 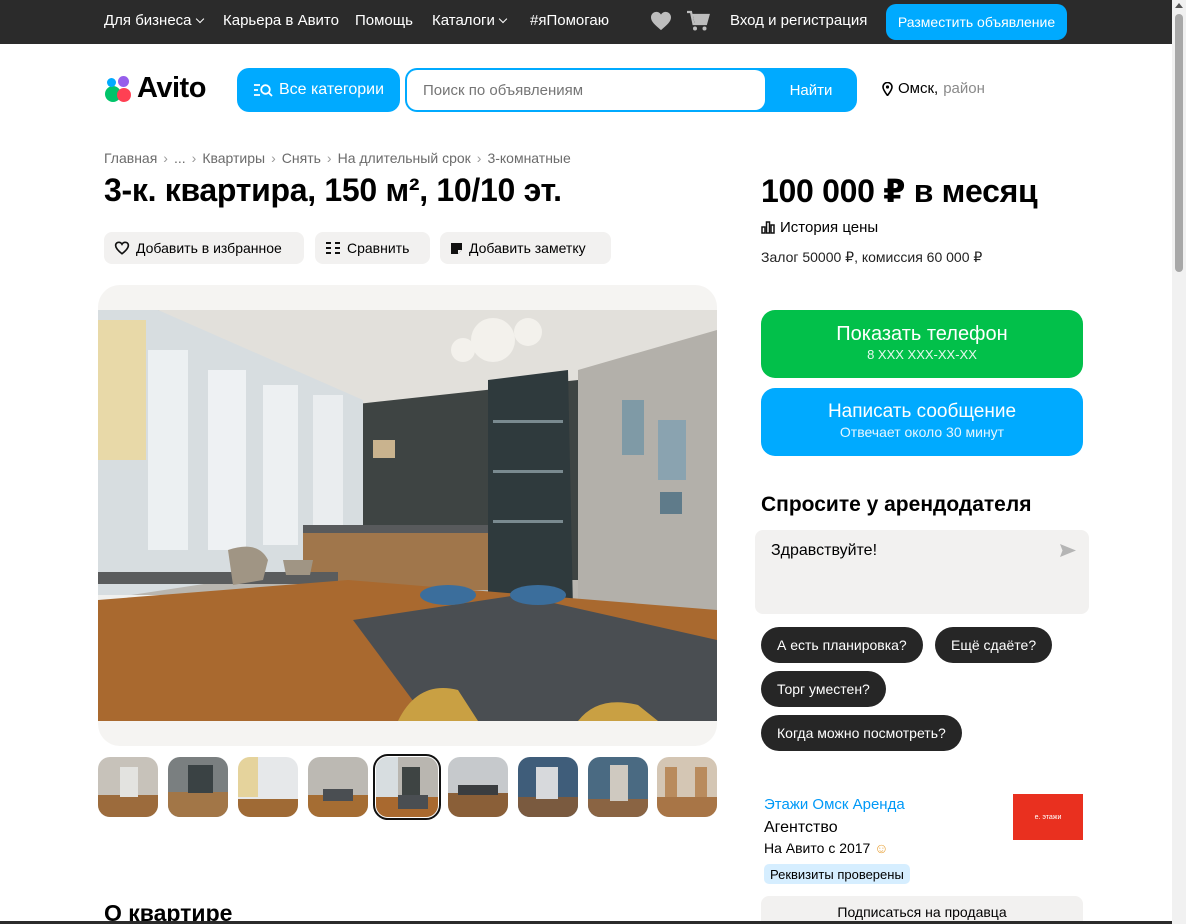 I want to click on catalogs-menu: Каталоги, so click(x=470, y=20).